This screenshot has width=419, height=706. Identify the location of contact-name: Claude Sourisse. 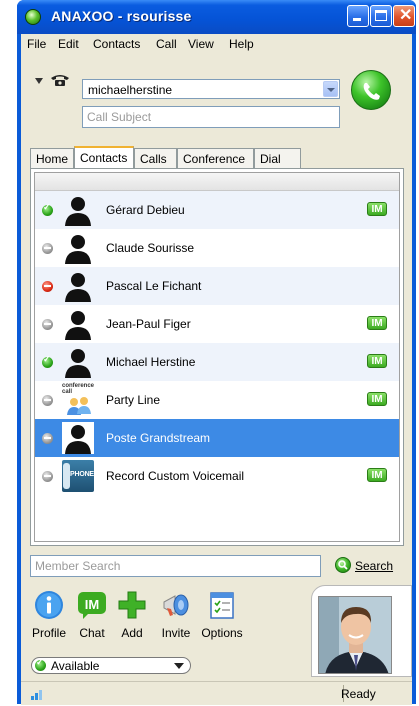
(150, 248).